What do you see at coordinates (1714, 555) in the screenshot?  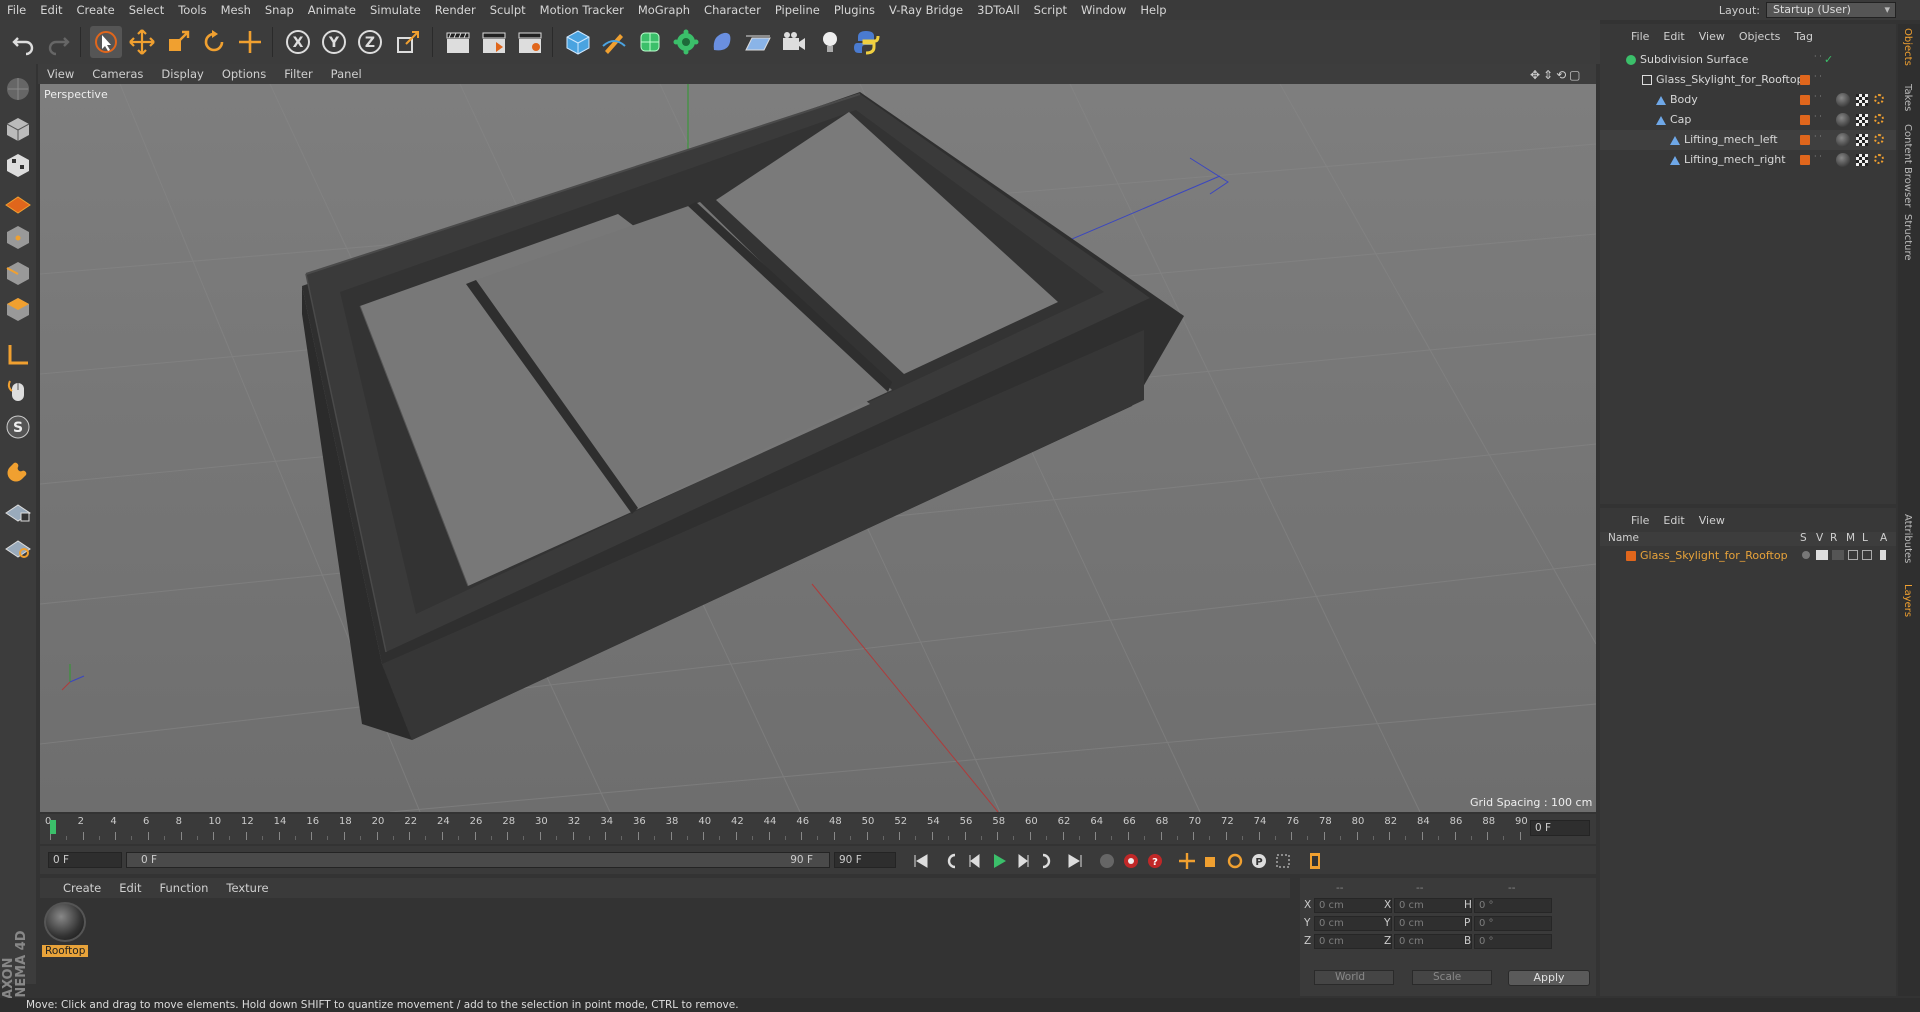 I see `layer-name: Glass_Skylight_for_Rooftop` at bounding box center [1714, 555].